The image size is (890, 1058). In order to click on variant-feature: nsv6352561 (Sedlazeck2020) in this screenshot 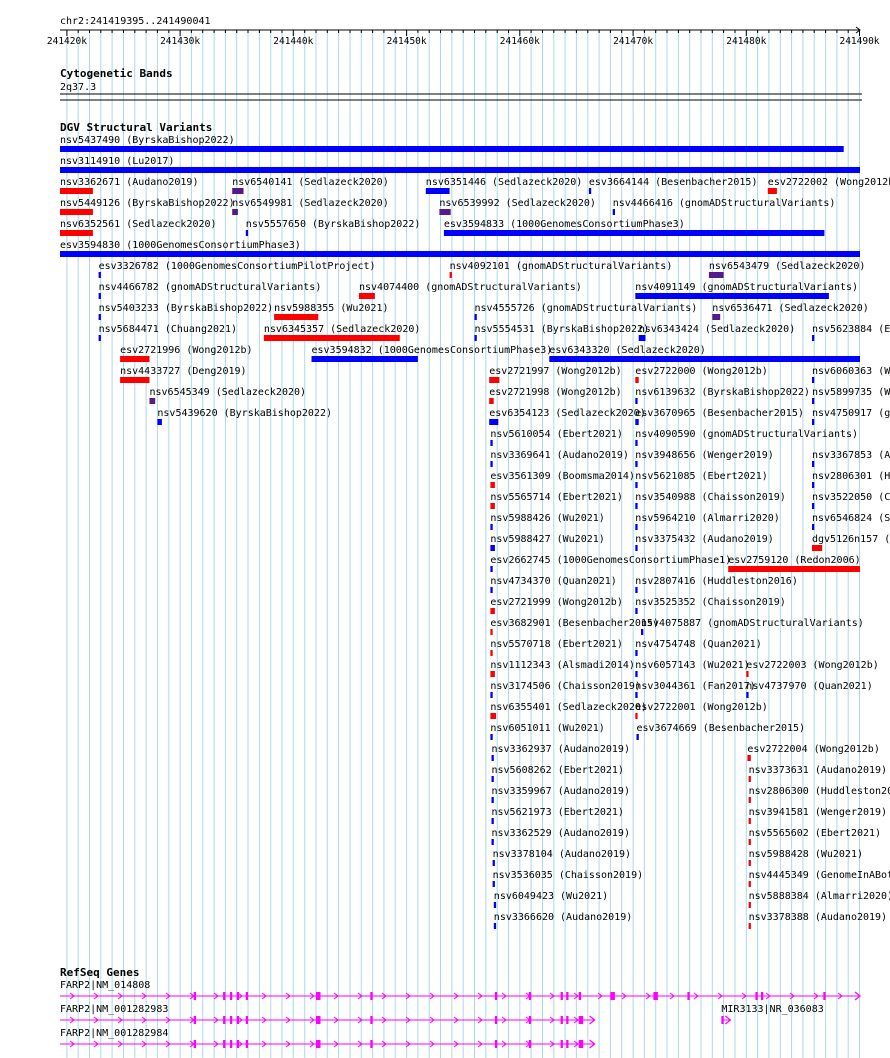, I will do `click(138, 227)`.